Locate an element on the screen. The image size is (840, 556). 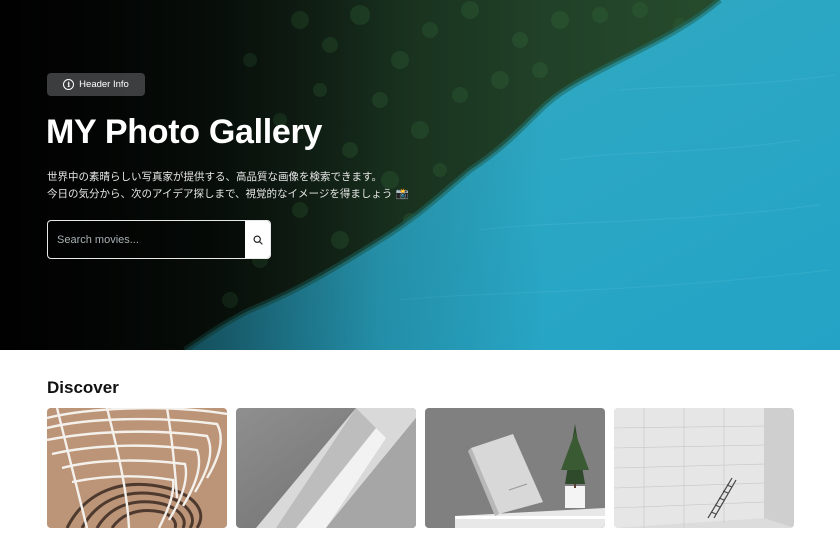
page-title: MY Photo Gallery is located at coordinates (184, 132).